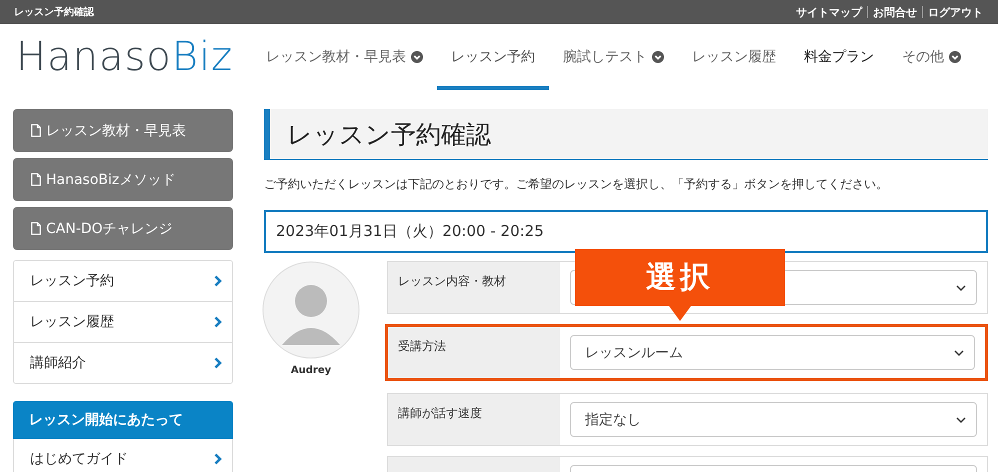 This screenshot has height=472, width=998. What do you see at coordinates (474, 419) in the screenshot?
I see `field-label: 講師が話す速度` at bounding box center [474, 419].